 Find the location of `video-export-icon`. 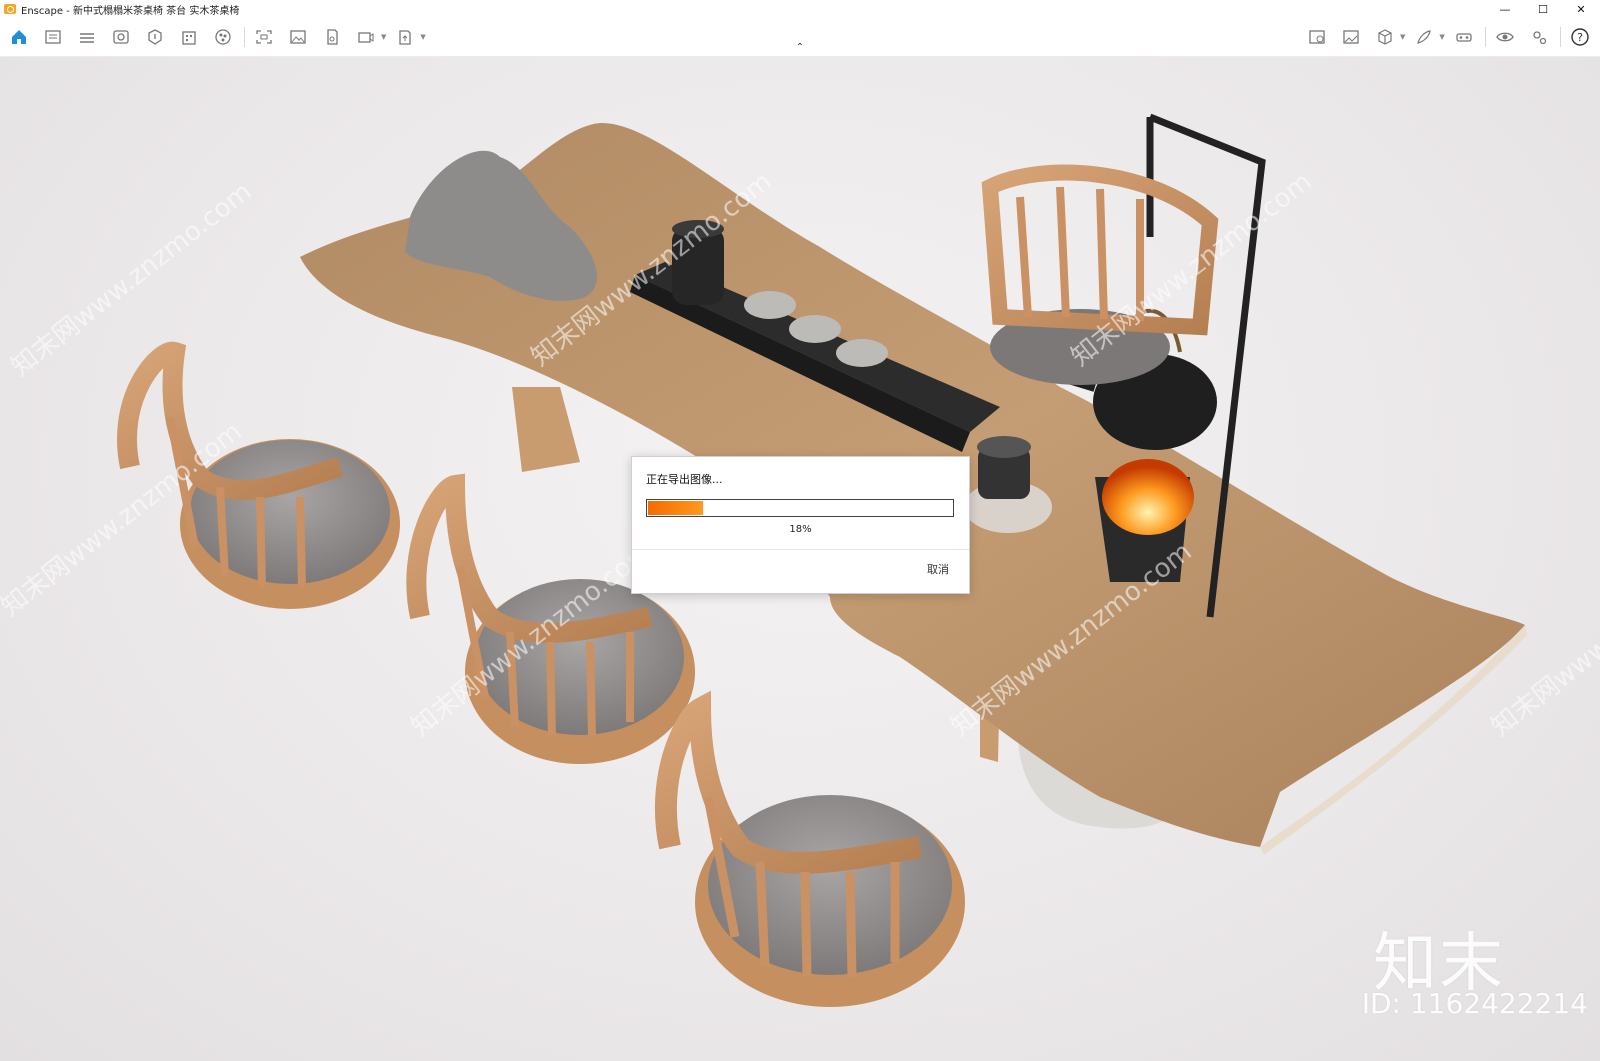

video-export-icon is located at coordinates (366, 37).